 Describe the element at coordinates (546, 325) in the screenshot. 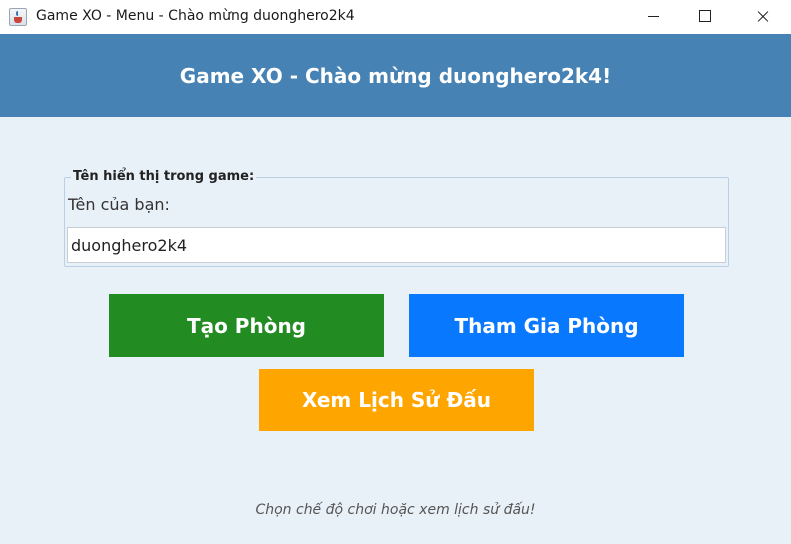

I see `join-room-button: Tham Gia Phòng` at that location.